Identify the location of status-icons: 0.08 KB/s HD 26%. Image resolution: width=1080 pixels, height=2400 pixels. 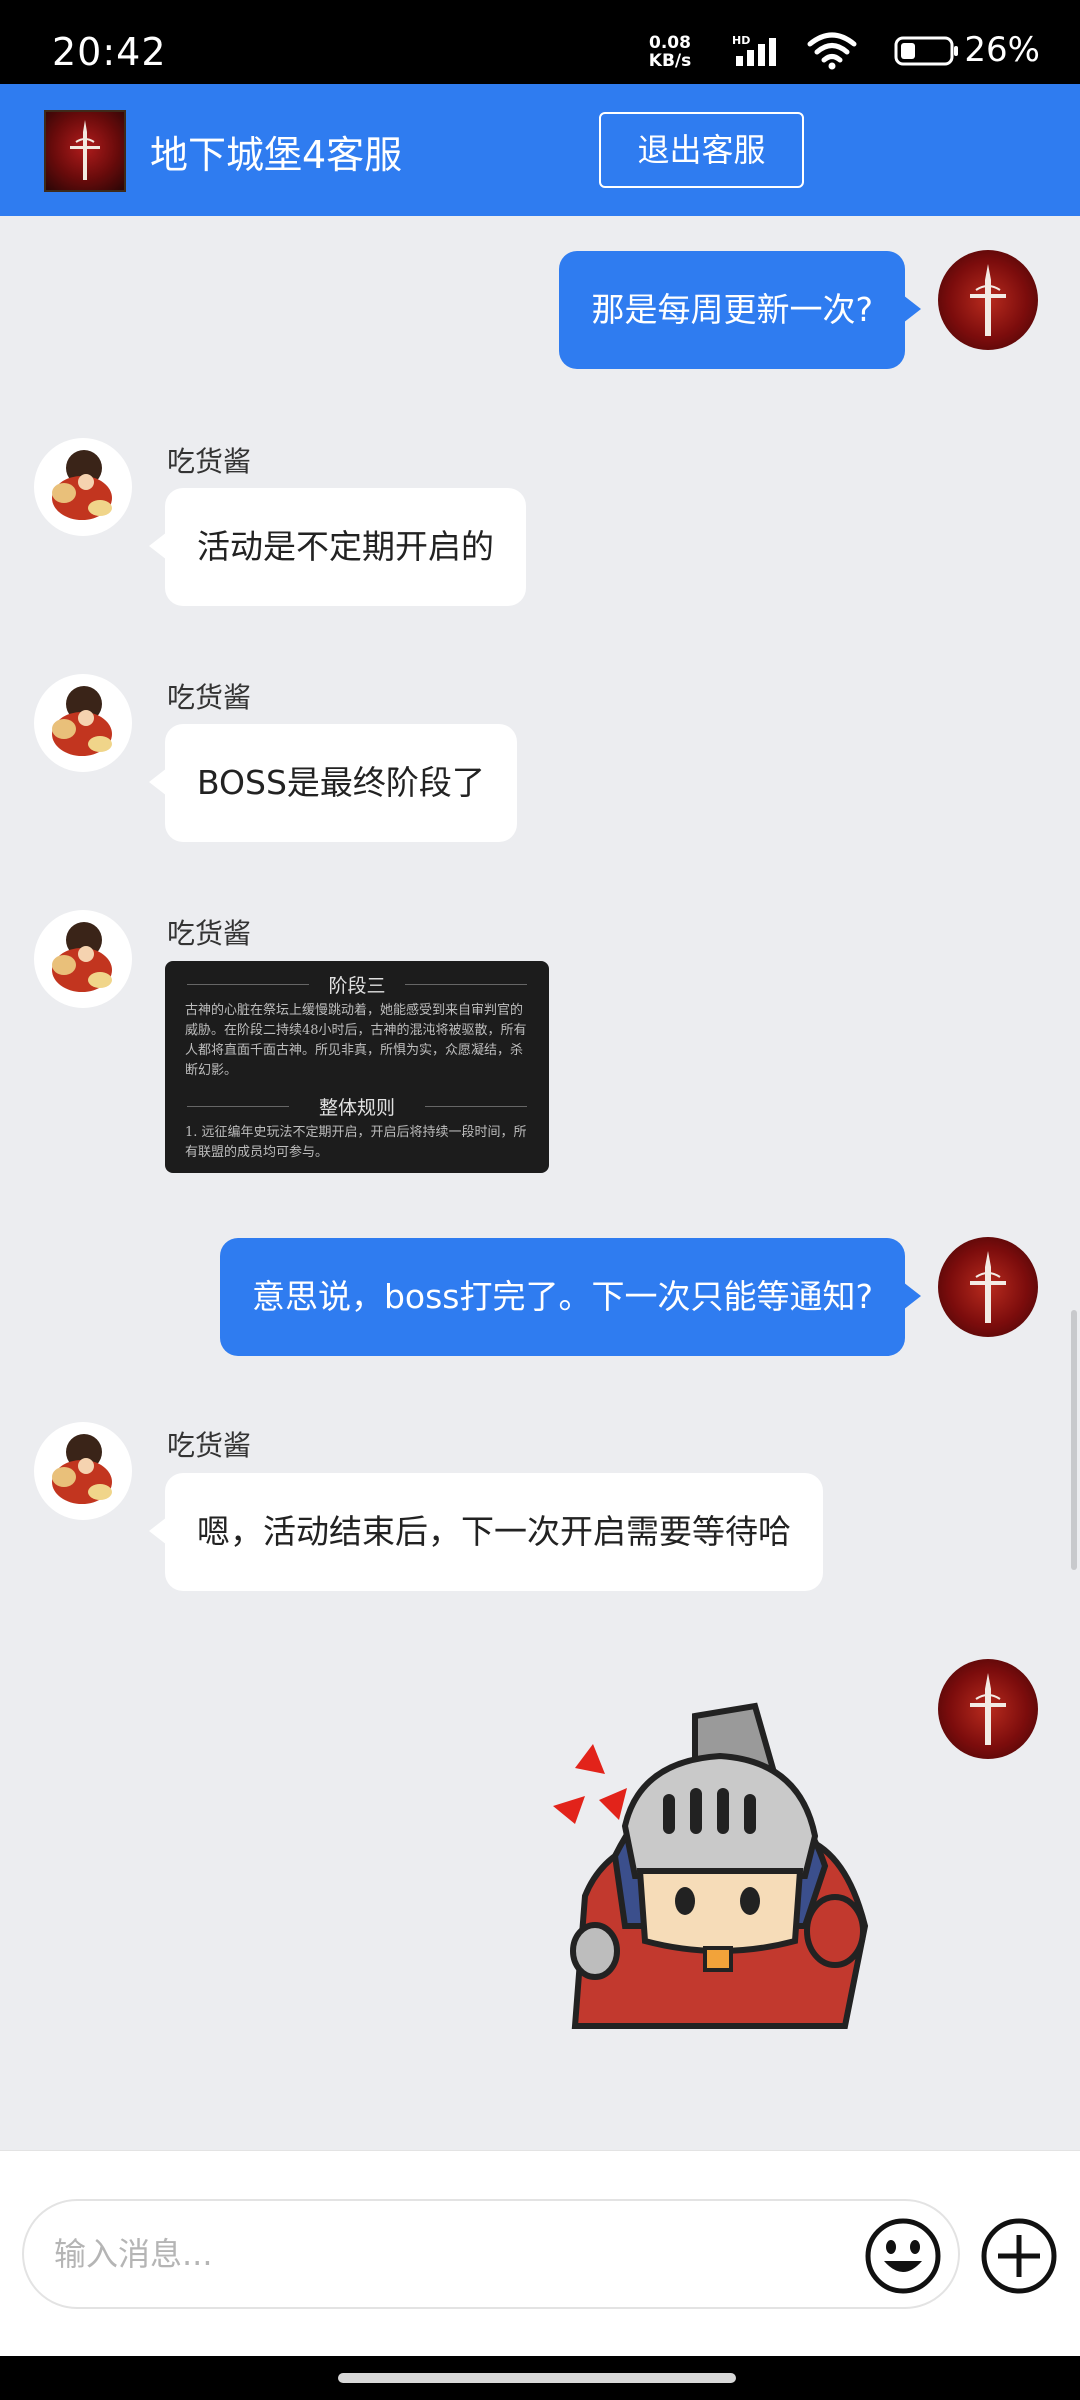
(830, 50).